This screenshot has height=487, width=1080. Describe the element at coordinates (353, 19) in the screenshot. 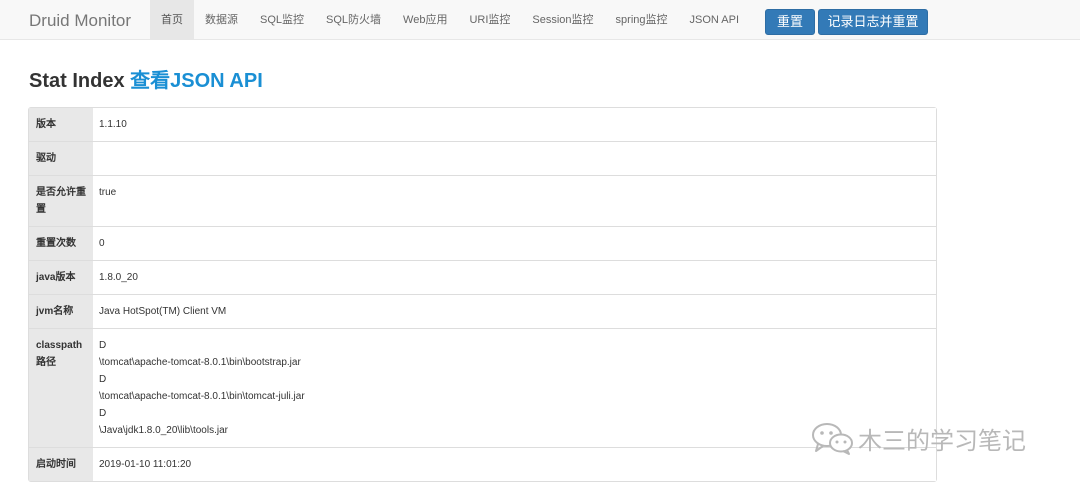

I see `nav-item-sql-firewall: SQL防火墙` at that location.